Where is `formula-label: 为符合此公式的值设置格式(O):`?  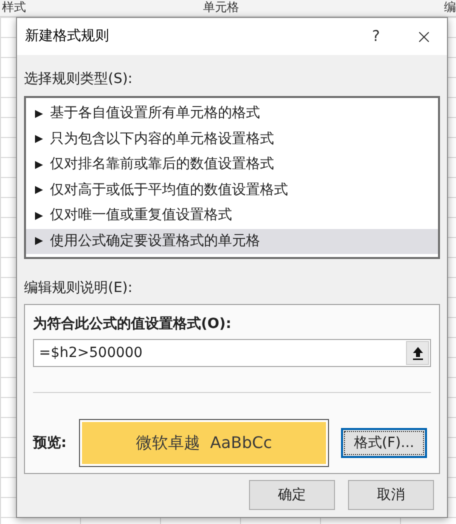 formula-label: 为符合此公式的值设置格式(O): is located at coordinates (132, 324).